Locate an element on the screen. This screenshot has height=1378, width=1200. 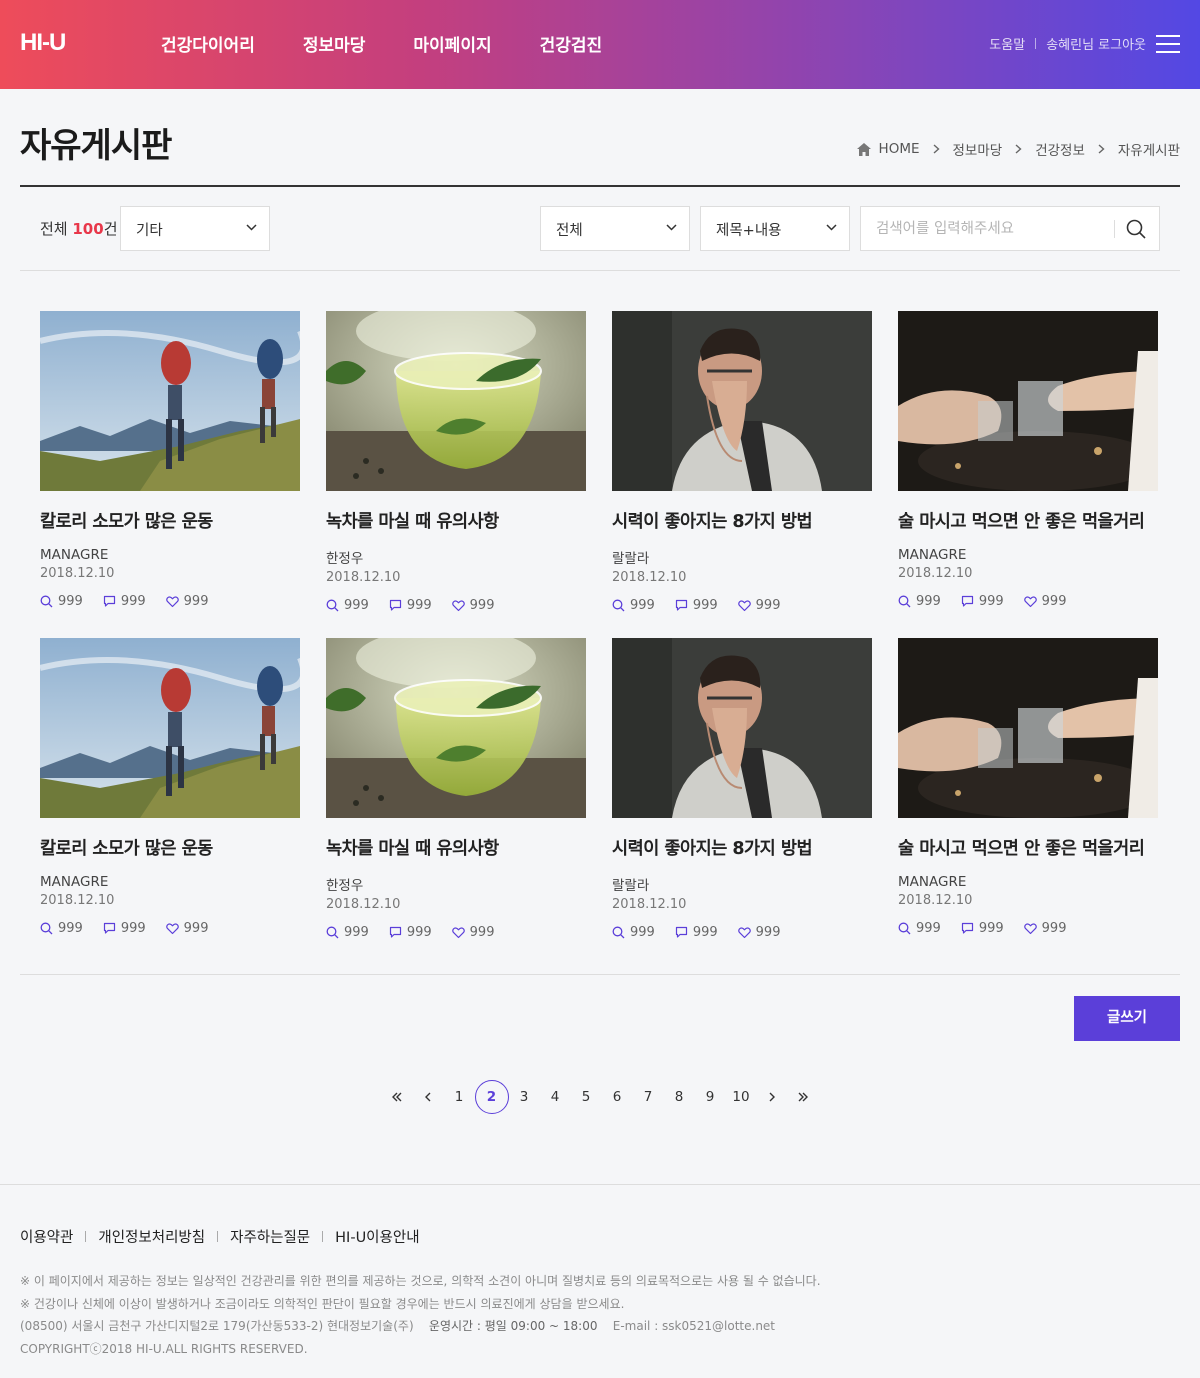
write-button: 글쓰기 is located at coordinates (1127, 1018).